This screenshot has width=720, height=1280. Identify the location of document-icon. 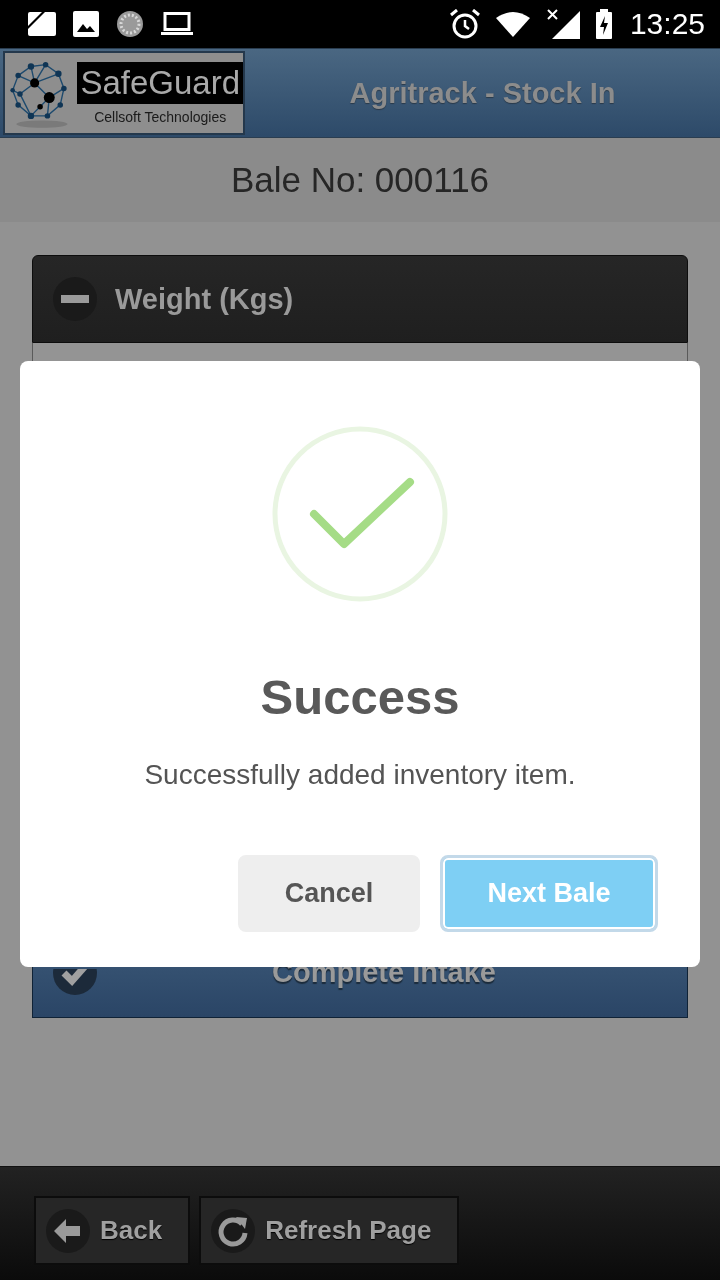
(42, 24).